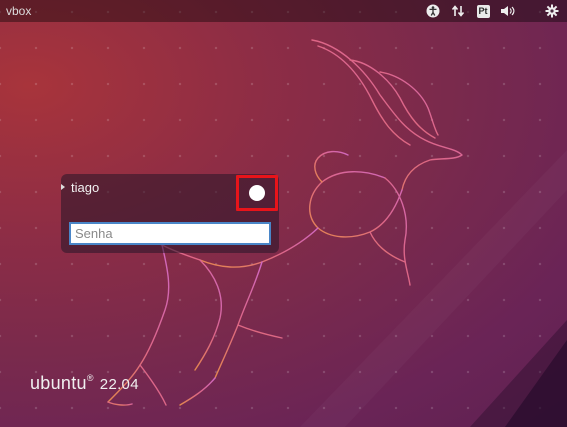 The width and height of the screenshot is (567, 427). Describe the element at coordinates (508, 11) in the screenshot. I see `volume-icon` at that location.